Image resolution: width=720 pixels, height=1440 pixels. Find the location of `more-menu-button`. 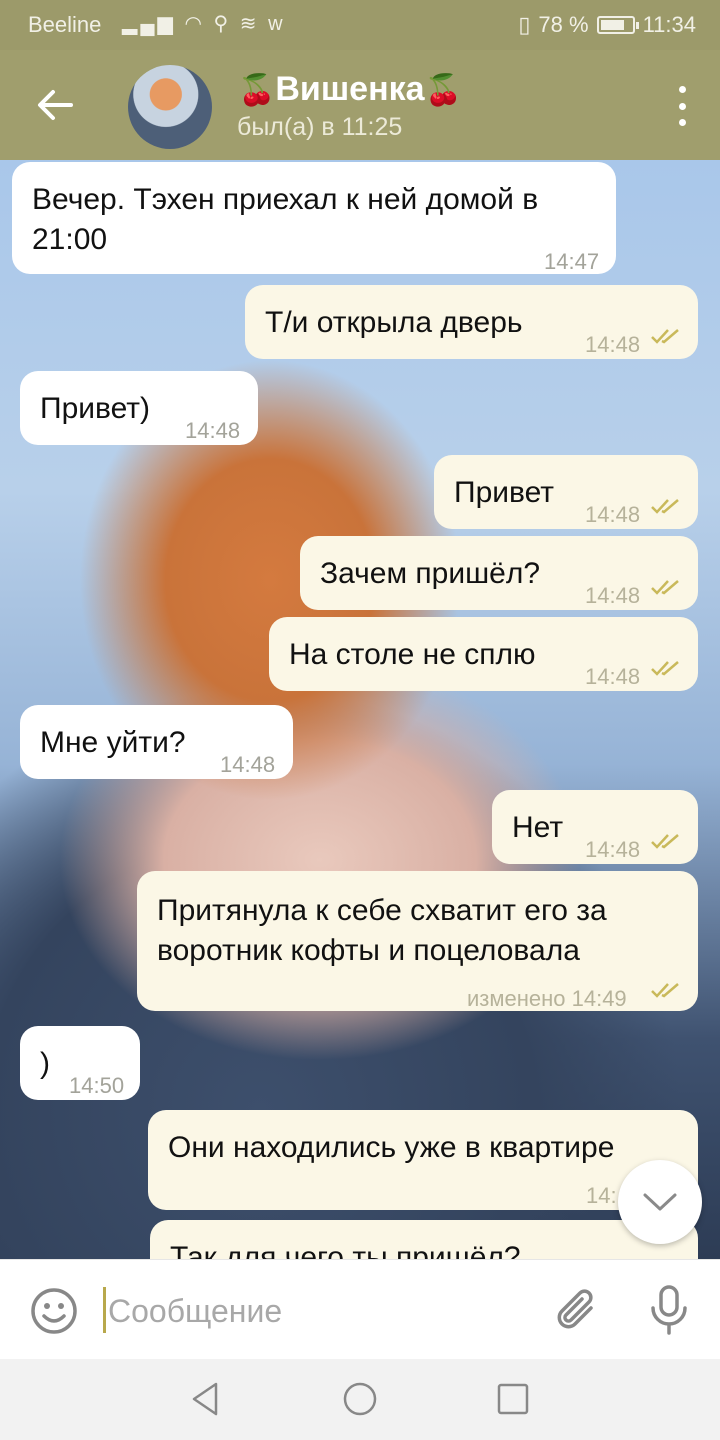

more-menu-button is located at coordinates (682, 106).